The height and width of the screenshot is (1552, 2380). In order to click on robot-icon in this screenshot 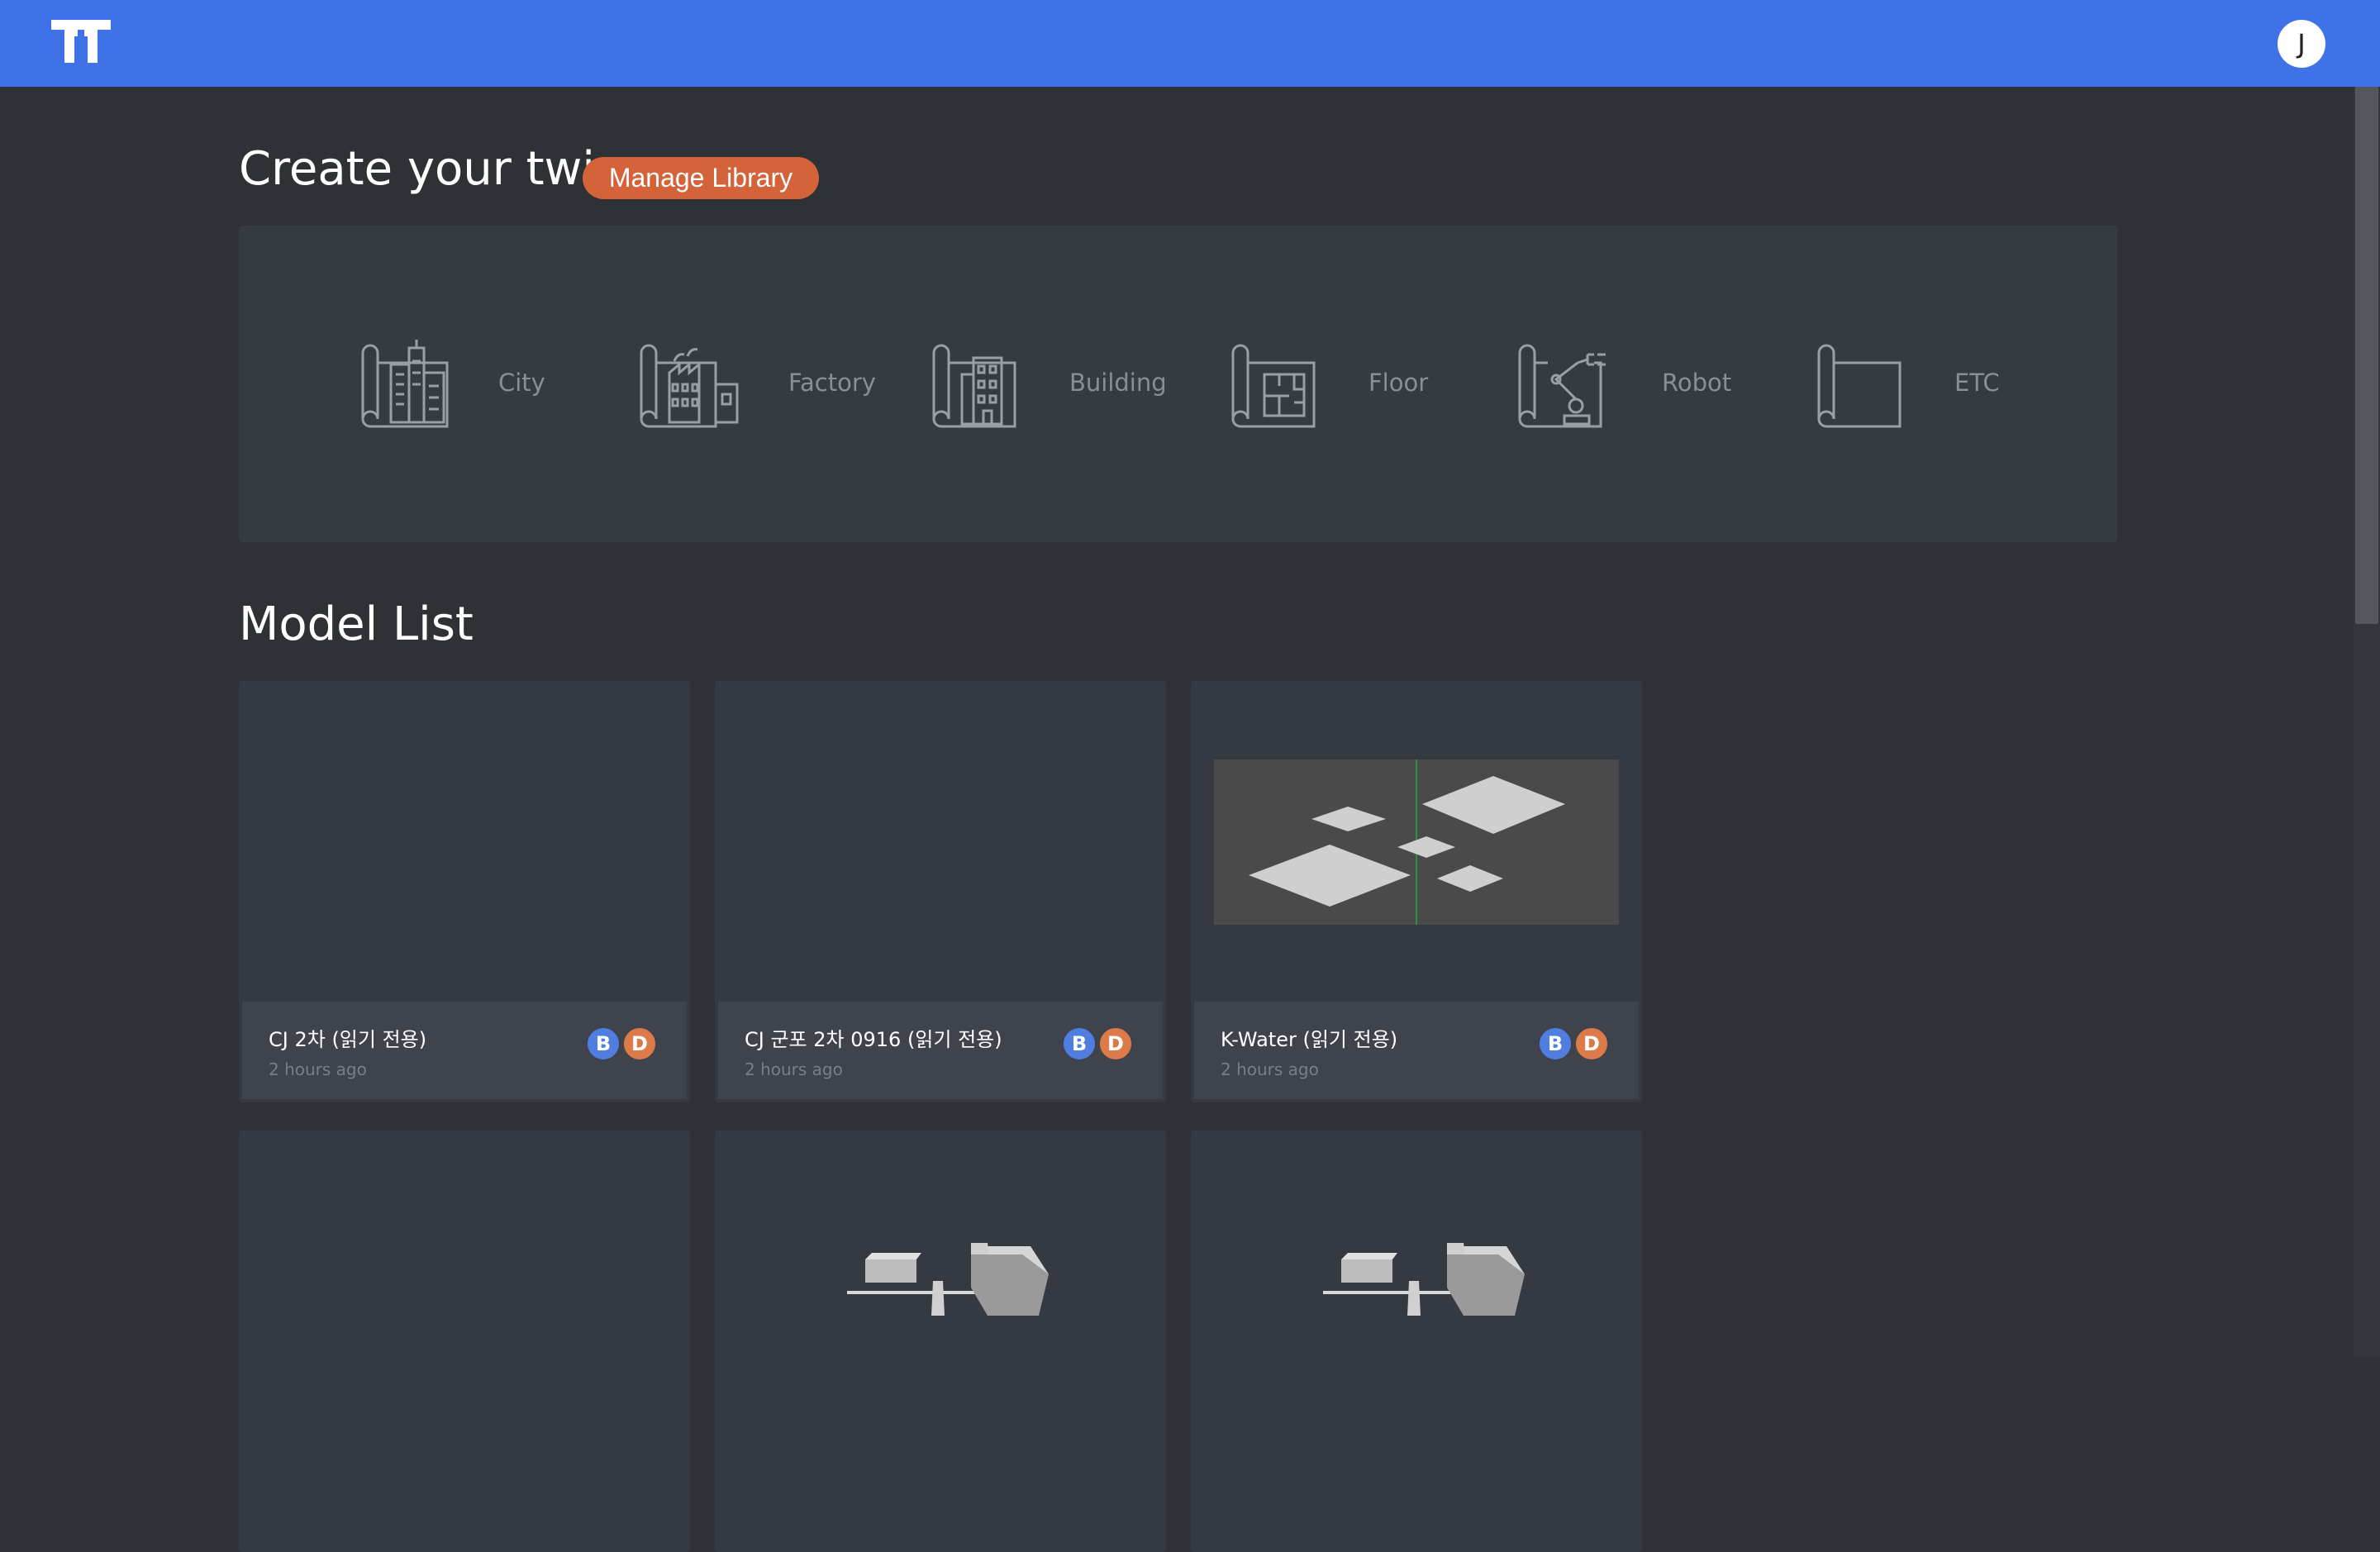, I will do `click(1562, 386)`.